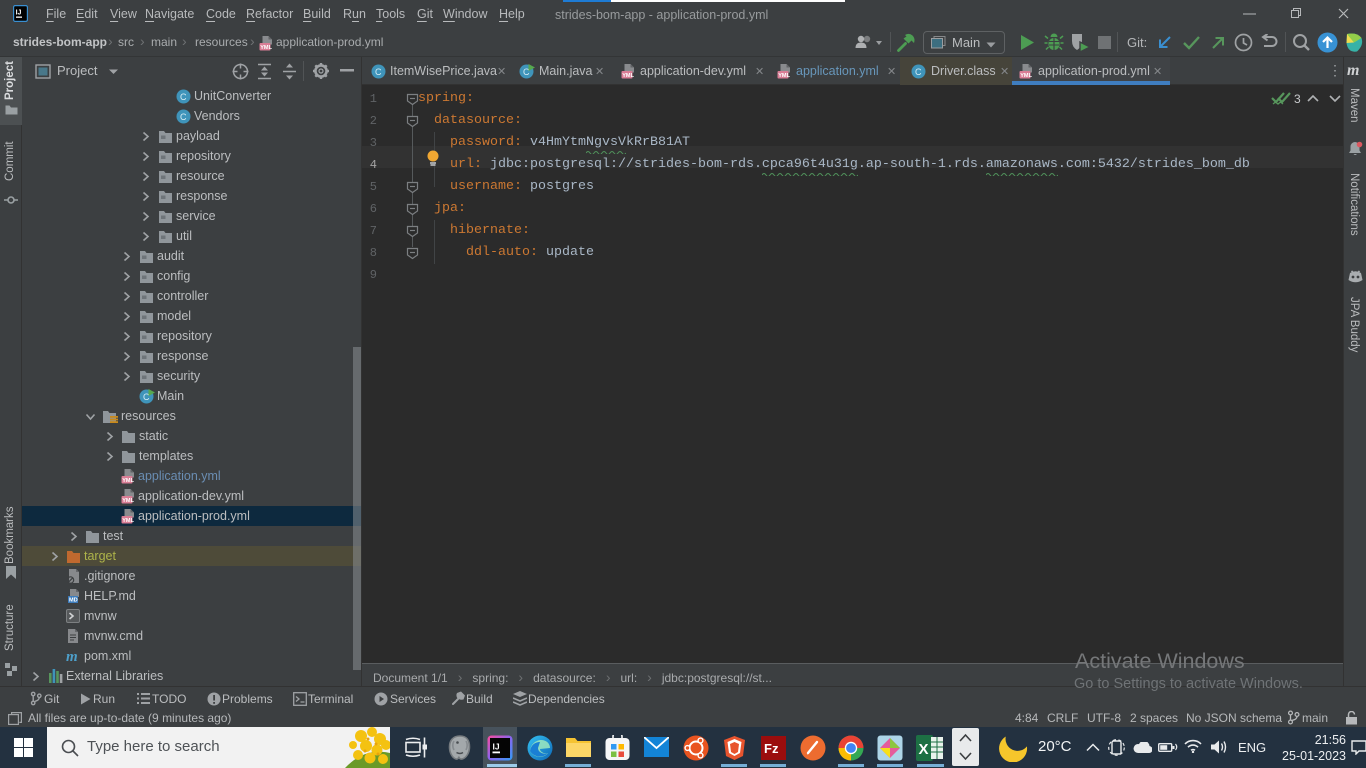  I want to click on svg-text: Fz, so click(771, 748).